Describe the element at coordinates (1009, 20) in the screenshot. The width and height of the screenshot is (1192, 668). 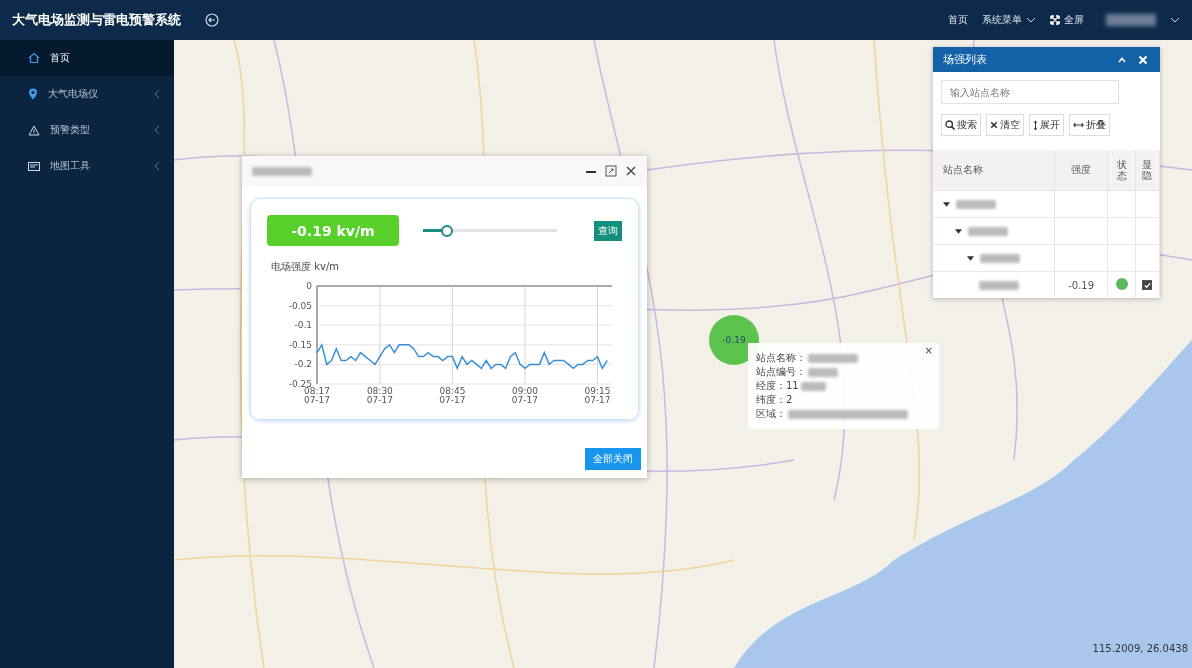
I see `system-menu: 系统菜单` at that location.